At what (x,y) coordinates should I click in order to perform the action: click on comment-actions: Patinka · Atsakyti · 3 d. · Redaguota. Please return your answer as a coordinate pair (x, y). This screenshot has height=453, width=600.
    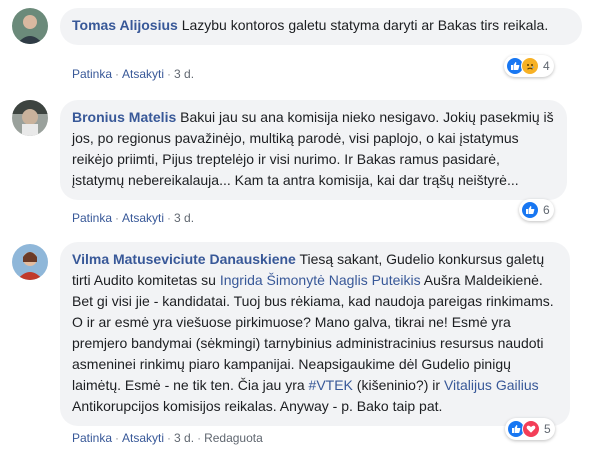
    Looking at the image, I should click on (167, 438).